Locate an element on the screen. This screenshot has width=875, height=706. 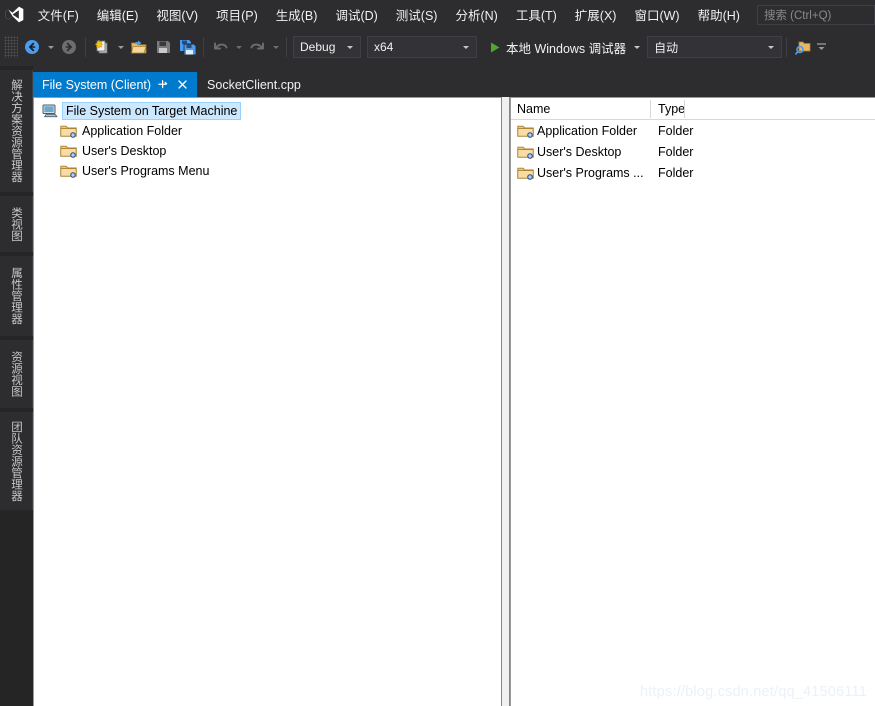
standard-toolbar: Debug x64 本地 Windows 调试器 自动 is located at coordinates (437, 47).